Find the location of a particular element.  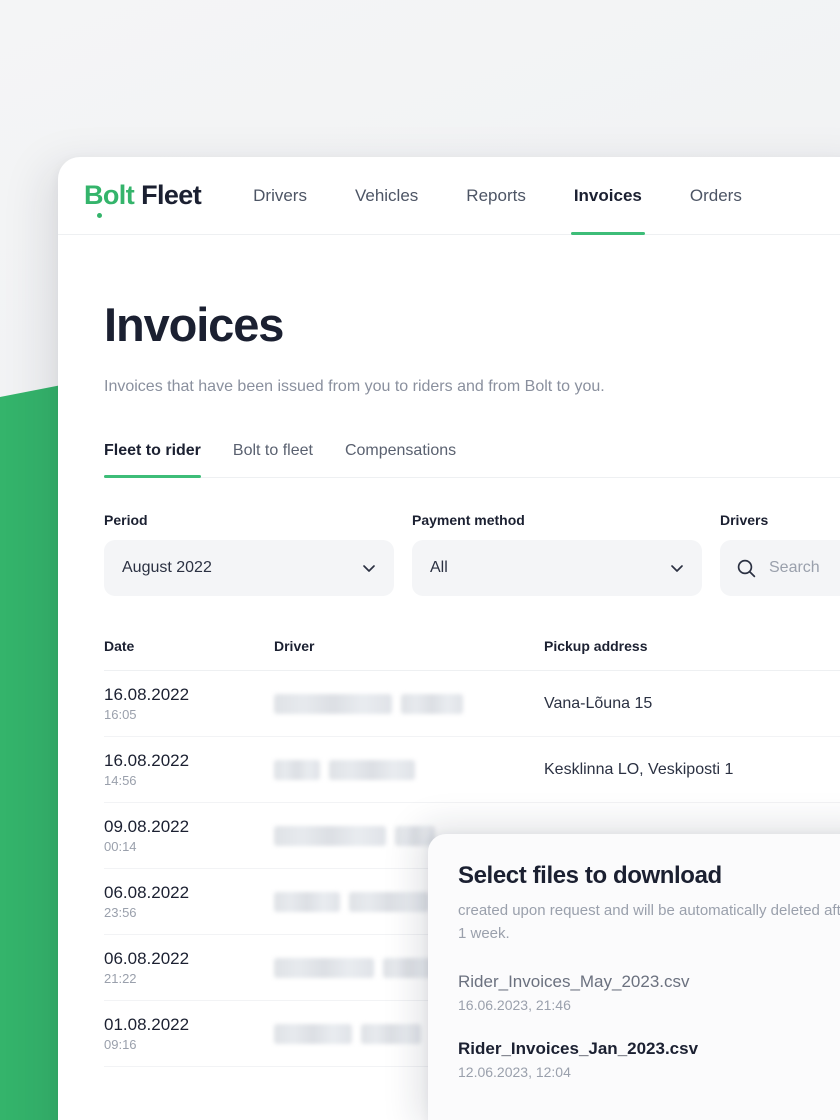

cell-pickup-address: Vana-Lõuna 15 is located at coordinates (598, 703).